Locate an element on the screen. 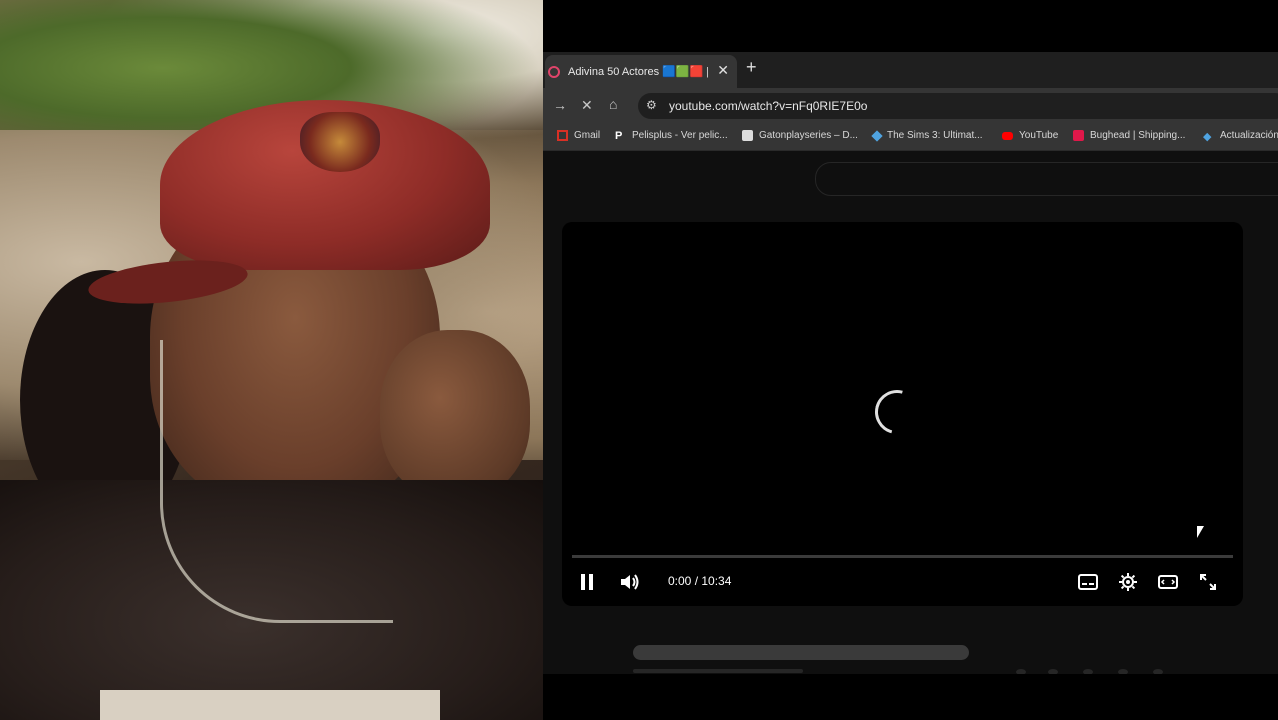 The height and width of the screenshot is (720, 1278). volume-icon is located at coordinates (631, 582).